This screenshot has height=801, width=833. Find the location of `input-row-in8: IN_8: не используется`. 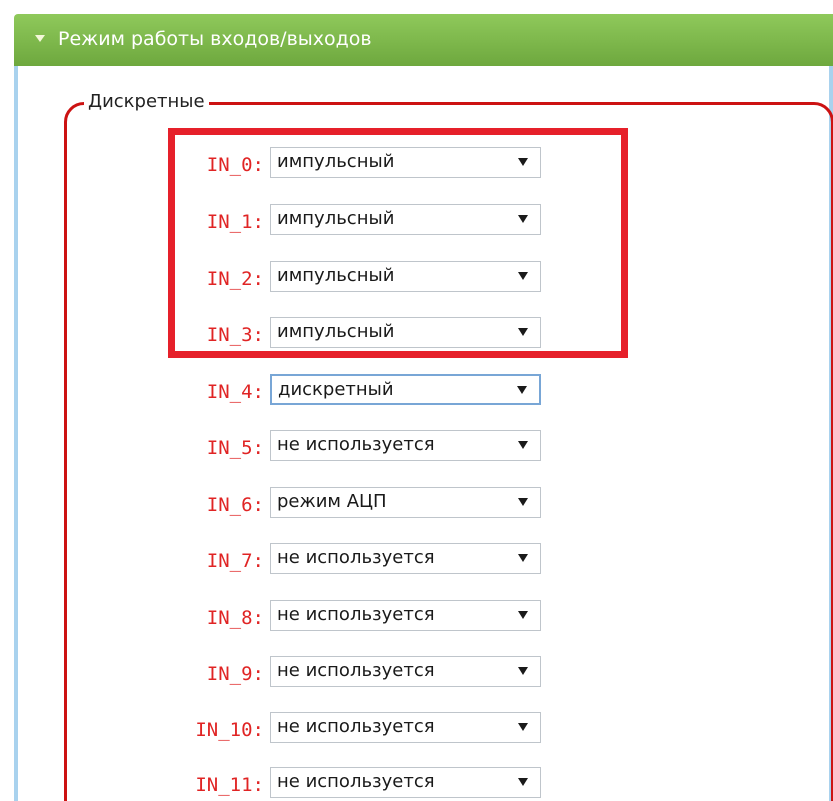

input-row-in8: IN_8: не используется is located at coordinates (350, 615).